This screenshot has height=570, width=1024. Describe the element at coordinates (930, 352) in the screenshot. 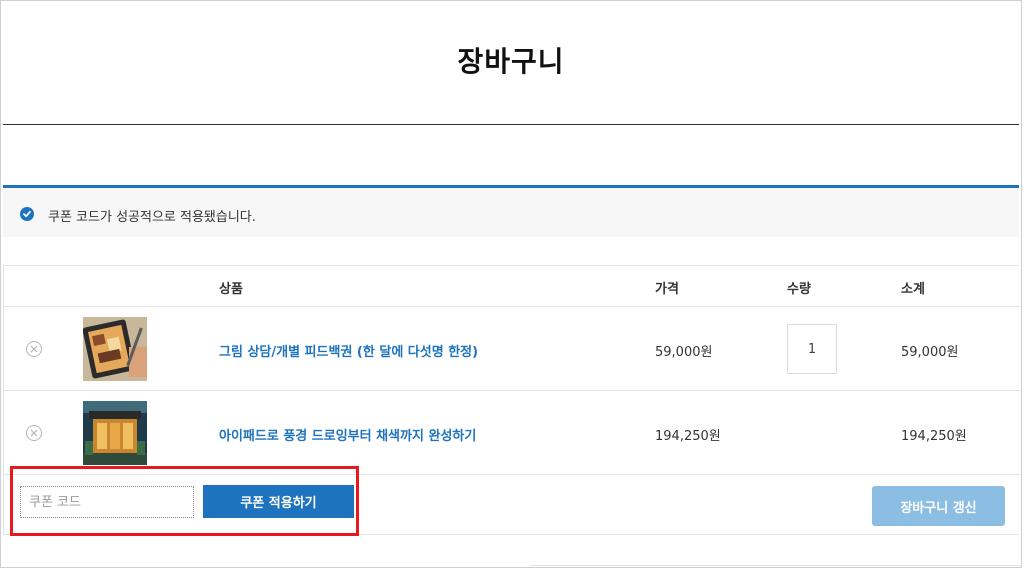

I see `item-subtotal: 59,000원` at that location.